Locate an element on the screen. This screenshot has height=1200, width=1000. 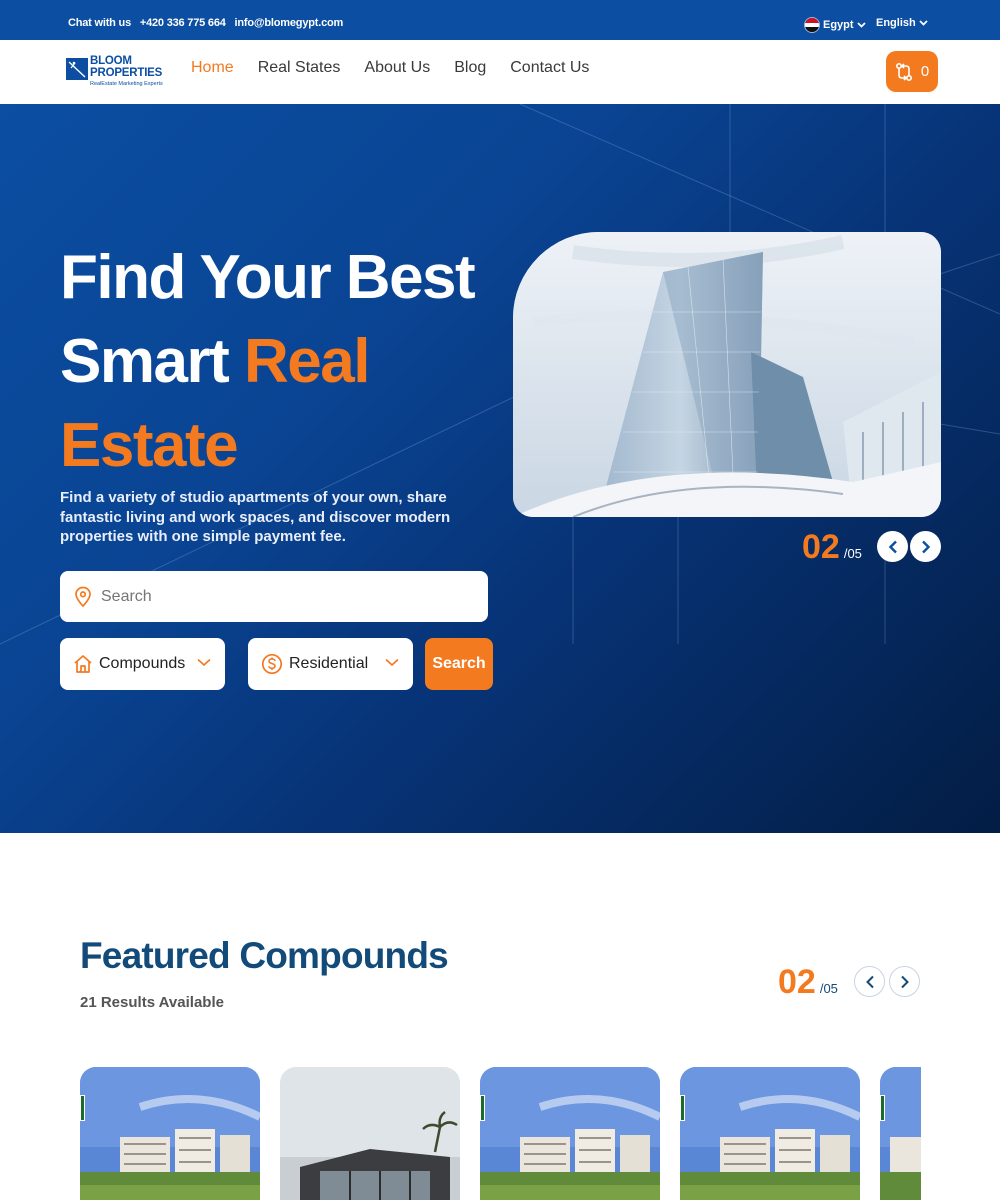
featured-slide-counter: 02/05 is located at coordinates (808, 982).